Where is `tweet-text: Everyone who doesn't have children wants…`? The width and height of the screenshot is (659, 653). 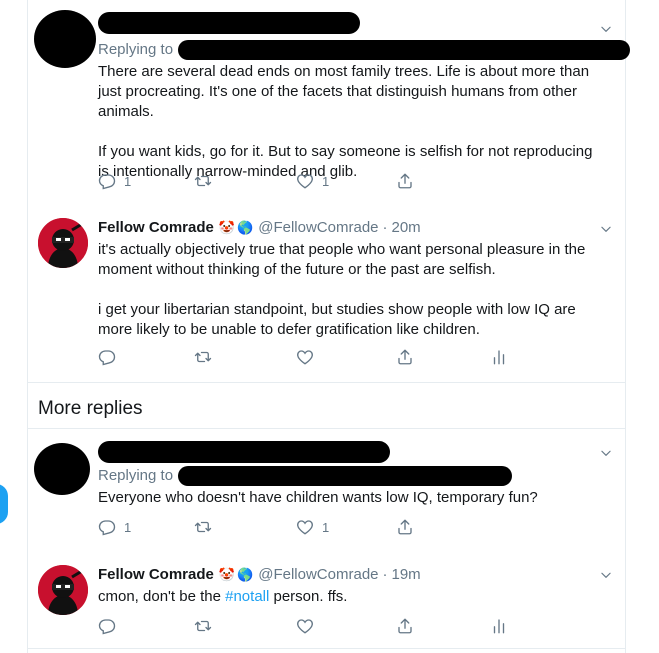
tweet-text: Everyone who doesn't have children wants… is located at coordinates (318, 497).